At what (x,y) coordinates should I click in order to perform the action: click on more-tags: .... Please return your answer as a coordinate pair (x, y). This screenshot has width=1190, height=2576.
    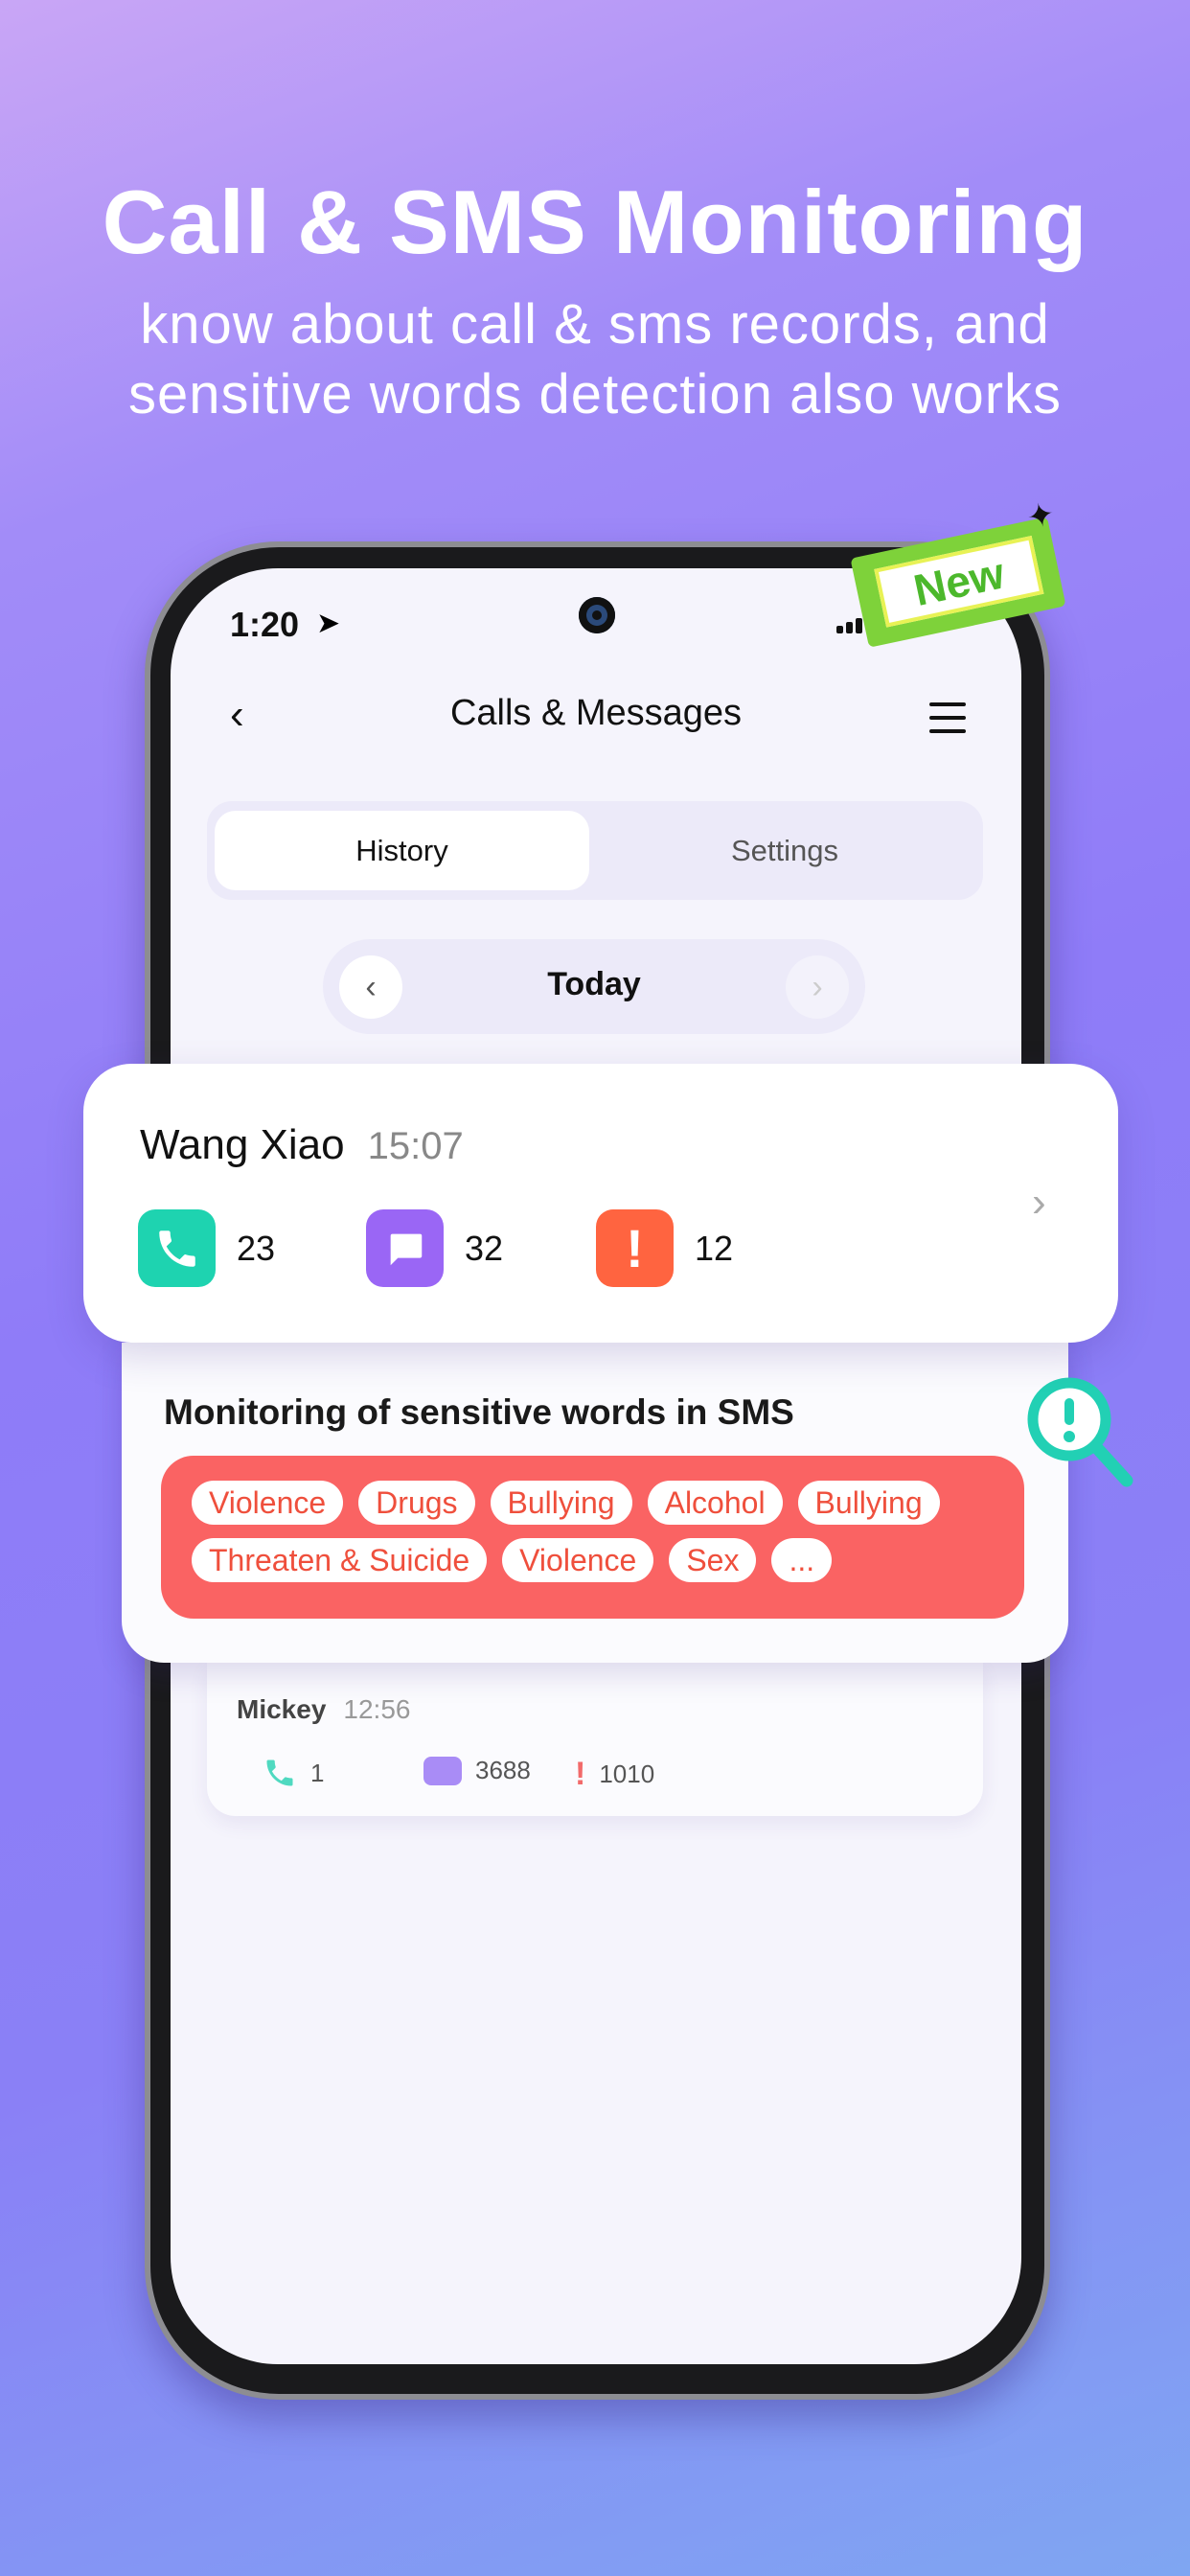
    Looking at the image, I should click on (802, 1560).